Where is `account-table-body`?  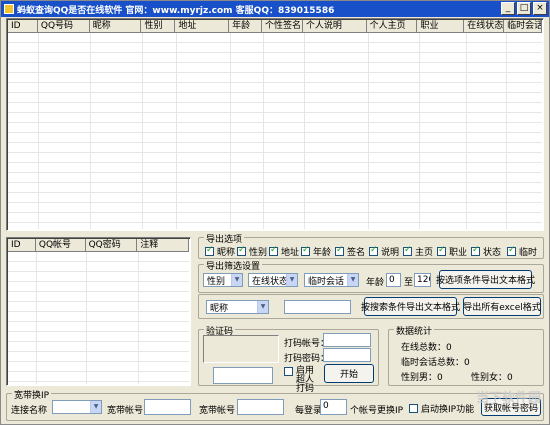 account-table-body is located at coordinates (98, 318).